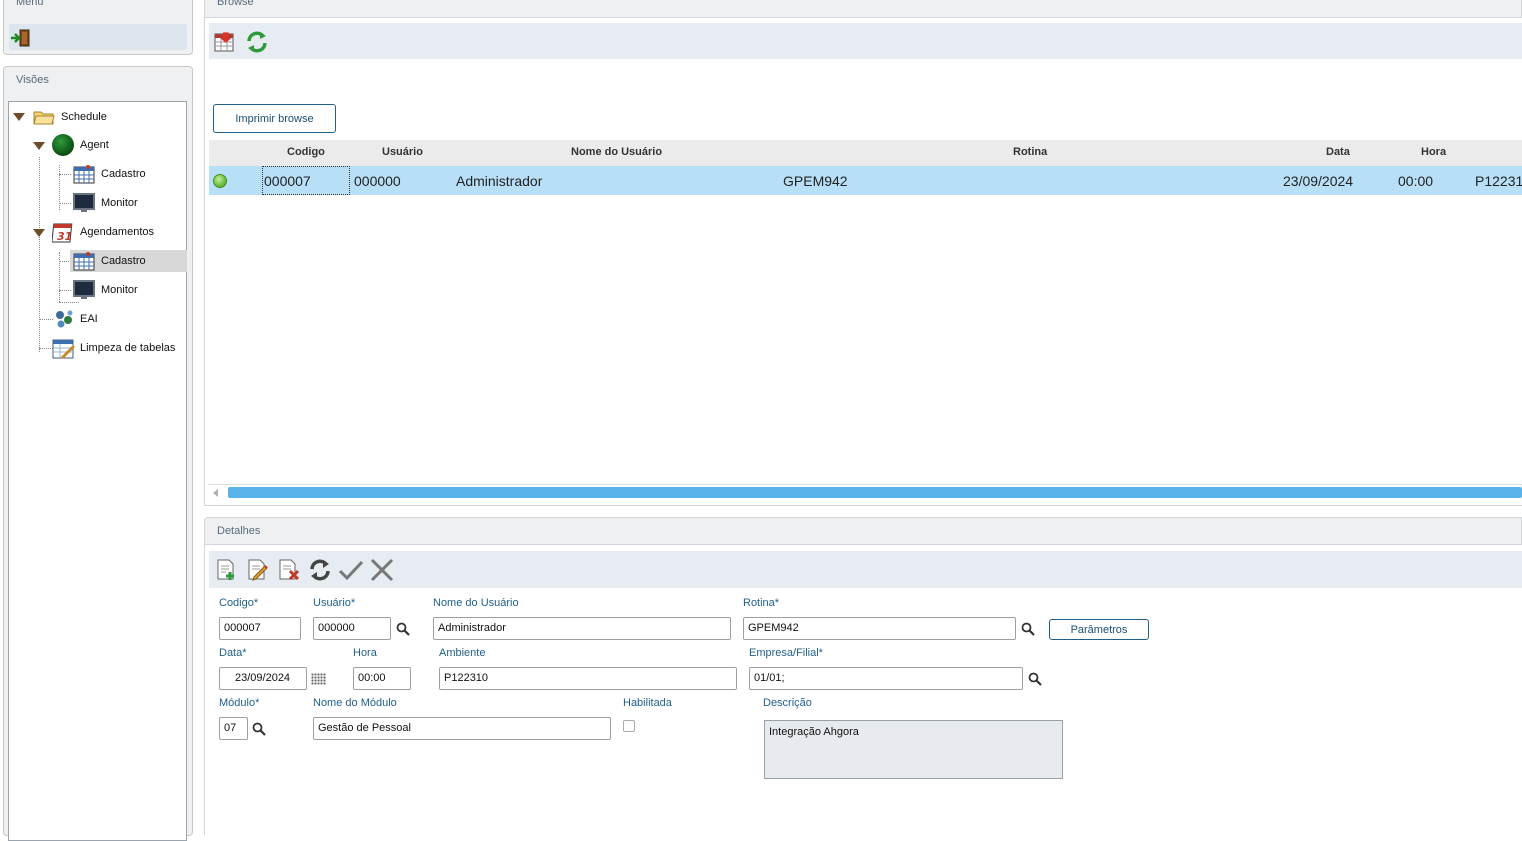  Describe the element at coordinates (886, 678) in the screenshot. I see `empresa-field: 01/01;` at that location.